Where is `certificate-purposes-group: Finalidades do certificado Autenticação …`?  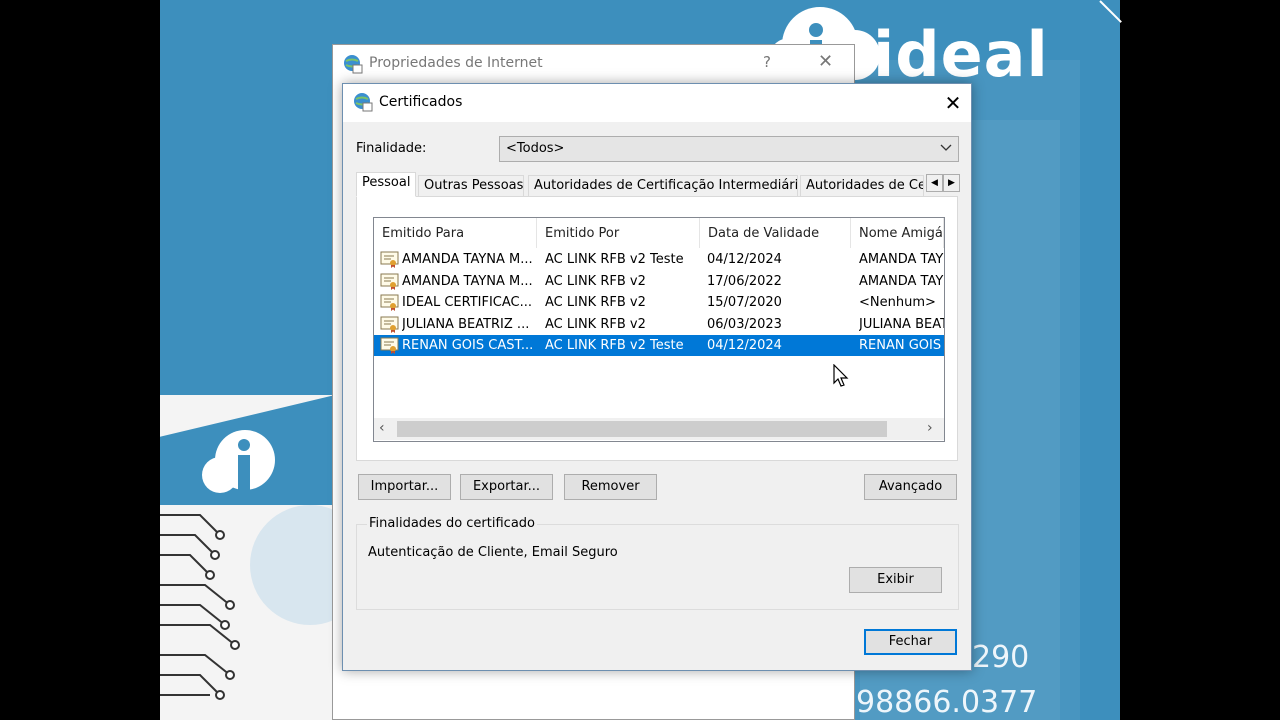
certificate-purposes-group: Finalidades do certificado Autenticação … is located at coordinates (657, 563).